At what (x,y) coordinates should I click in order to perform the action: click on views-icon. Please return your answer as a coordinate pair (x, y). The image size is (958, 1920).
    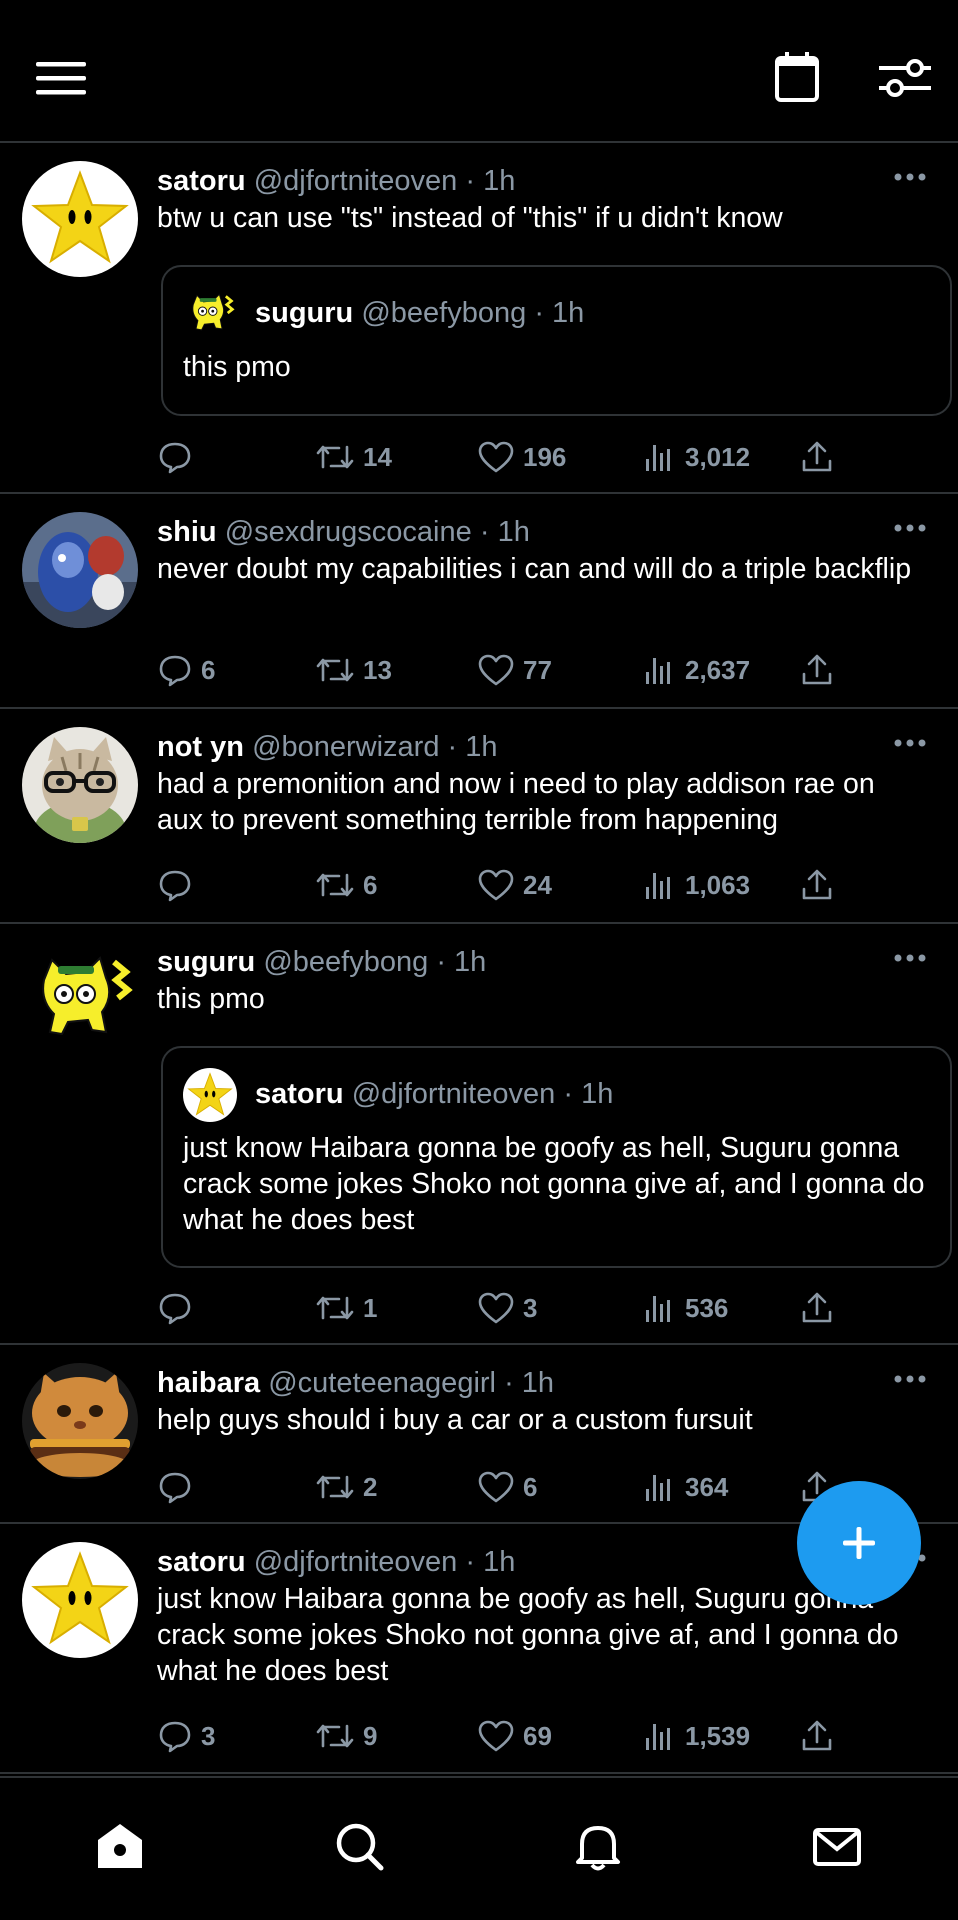
    Looking at the image, I should click on (659, 1487).